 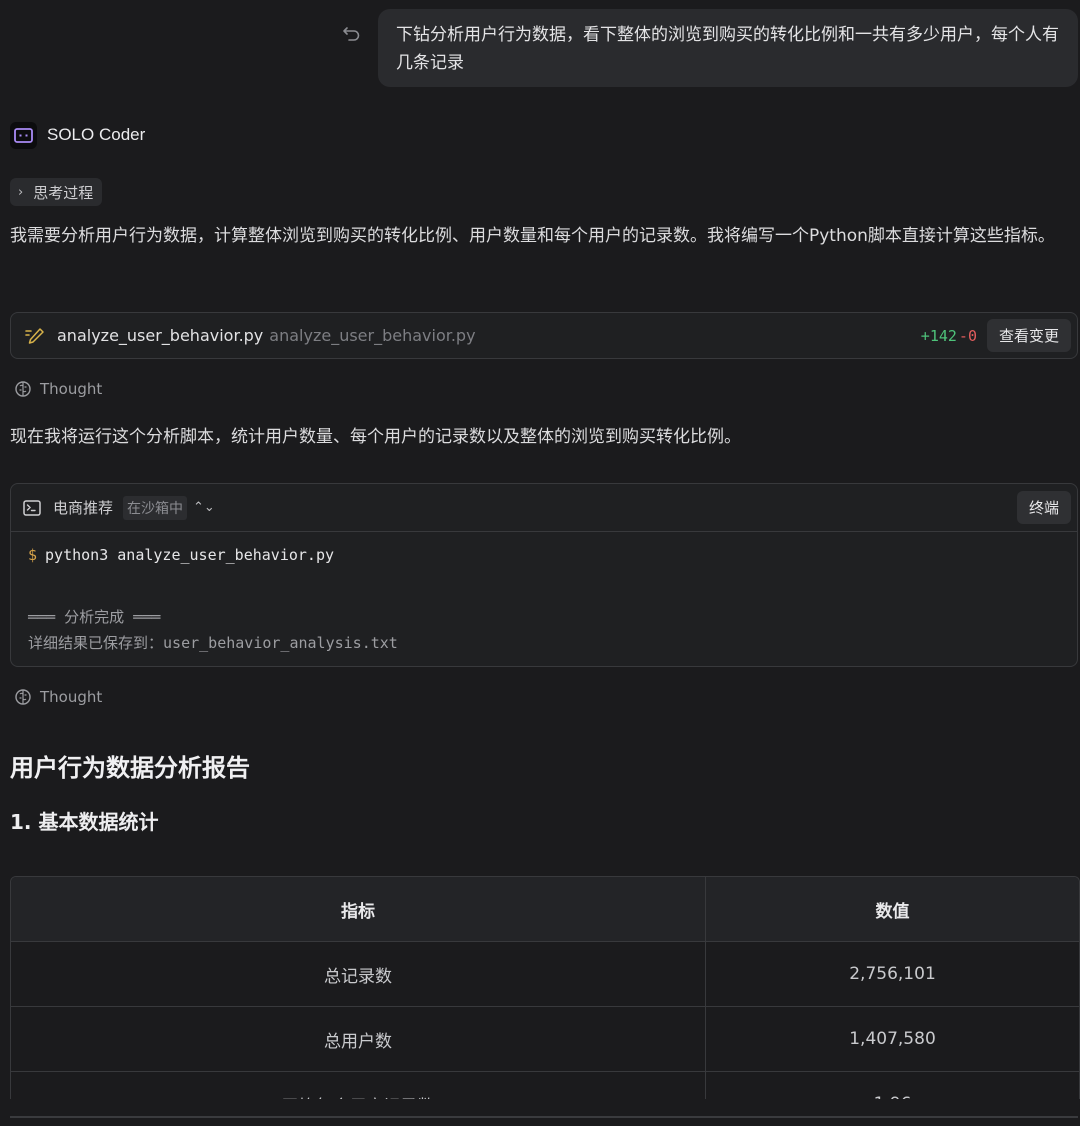 I want to click on output-title: 分析完成, so click(x=94, y=617).